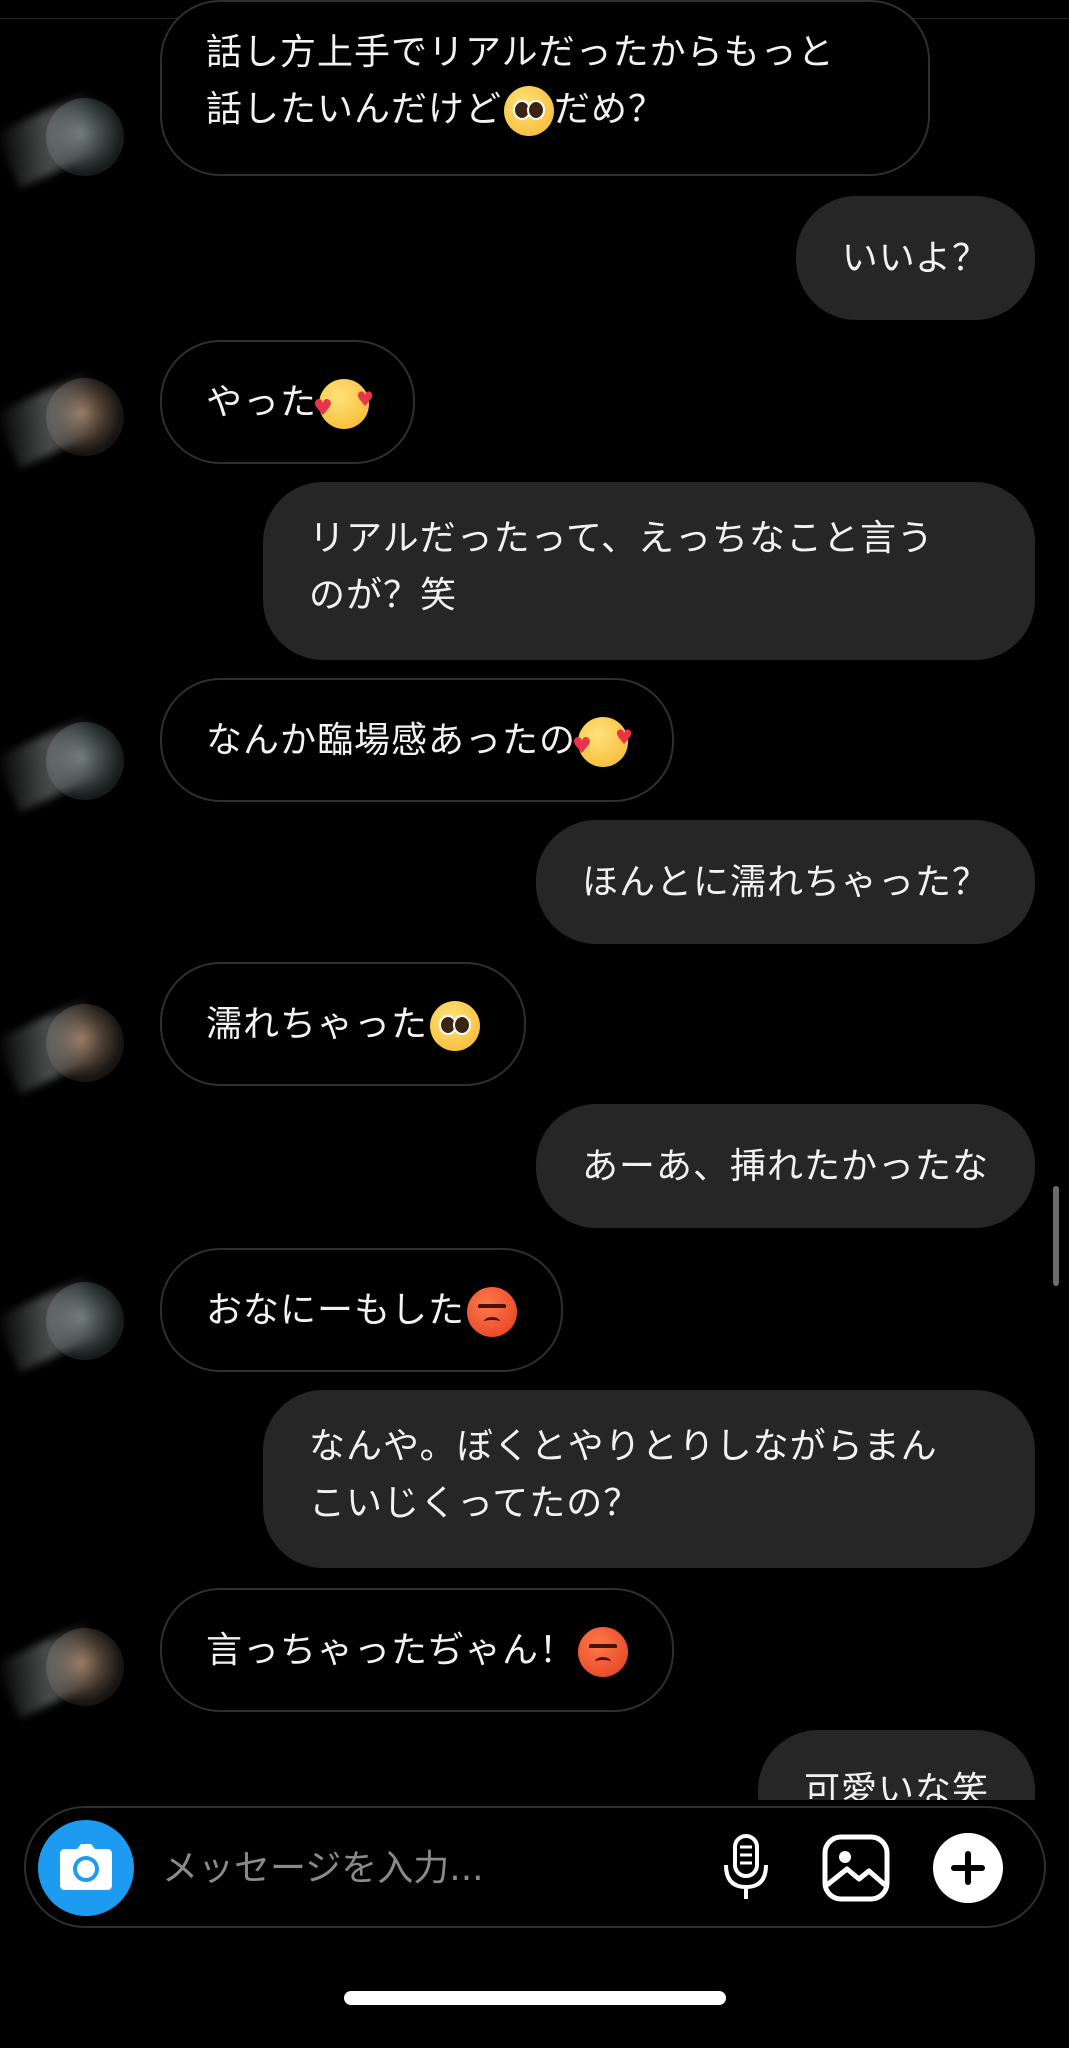  I want to click on outgoing-message: あーあ、挿れたかったな, so click(785, 1166).